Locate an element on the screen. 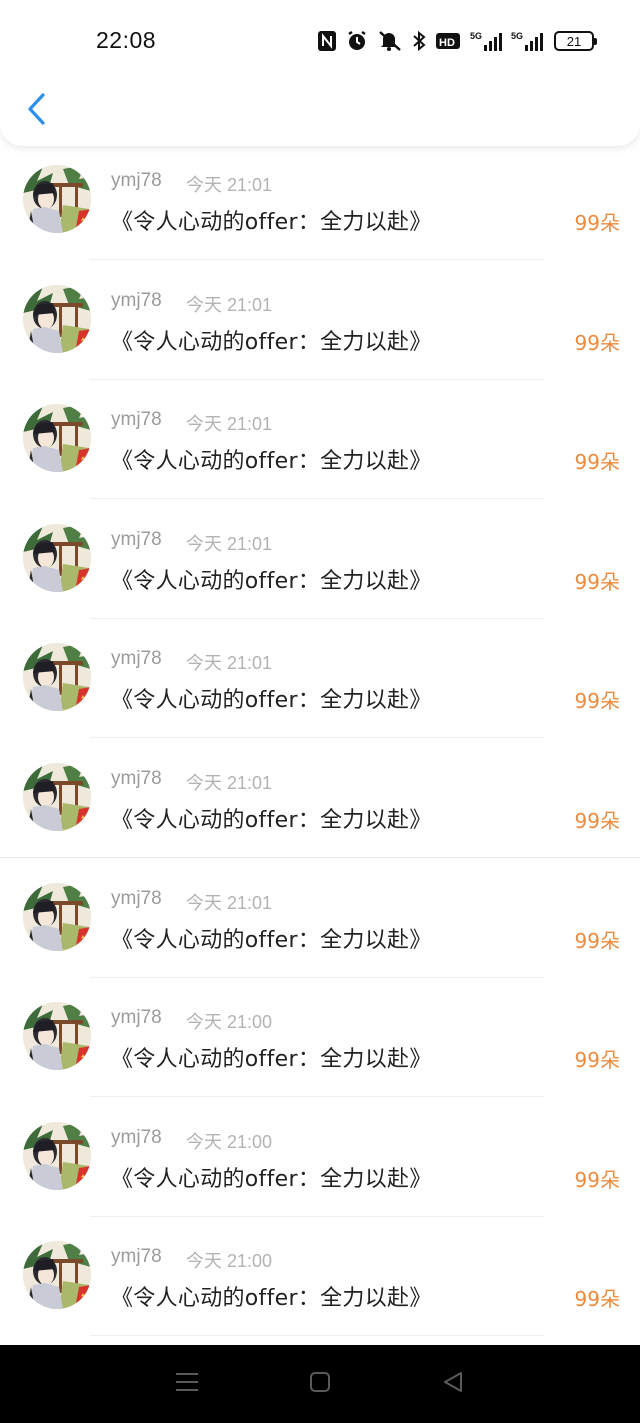  menu-button is located at coordinates (187, 1384).